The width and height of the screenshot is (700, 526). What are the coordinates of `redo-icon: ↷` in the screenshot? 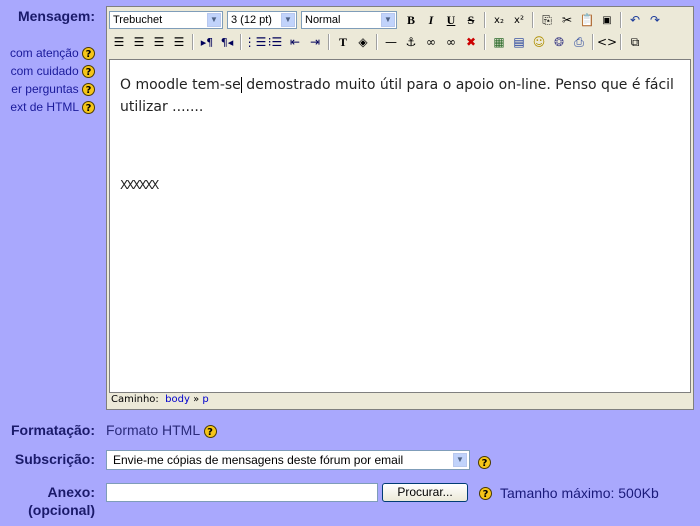 It's located at (655, 20).